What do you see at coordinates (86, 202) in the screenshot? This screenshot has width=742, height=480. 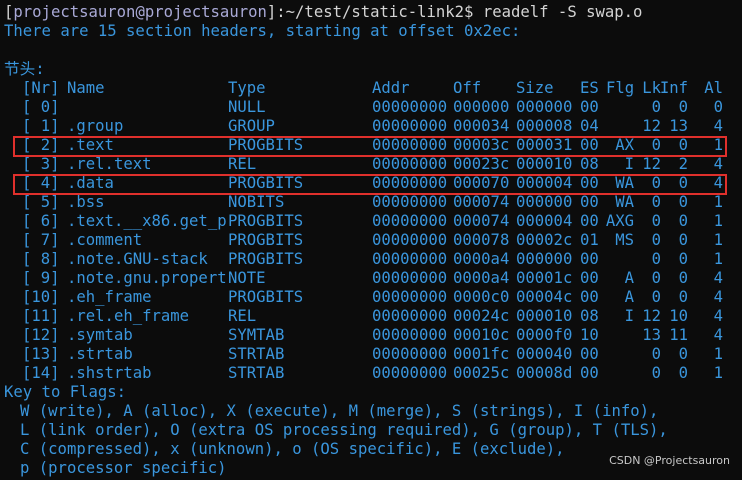 I see `cell-name: .bss` at bounding box center [86, 202].